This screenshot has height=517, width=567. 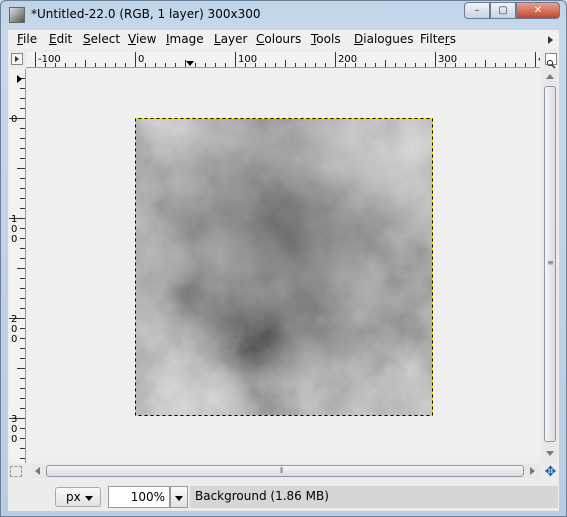 I want to click on horizontal-scrollbar: ⦀, so click(x=286, y=471).